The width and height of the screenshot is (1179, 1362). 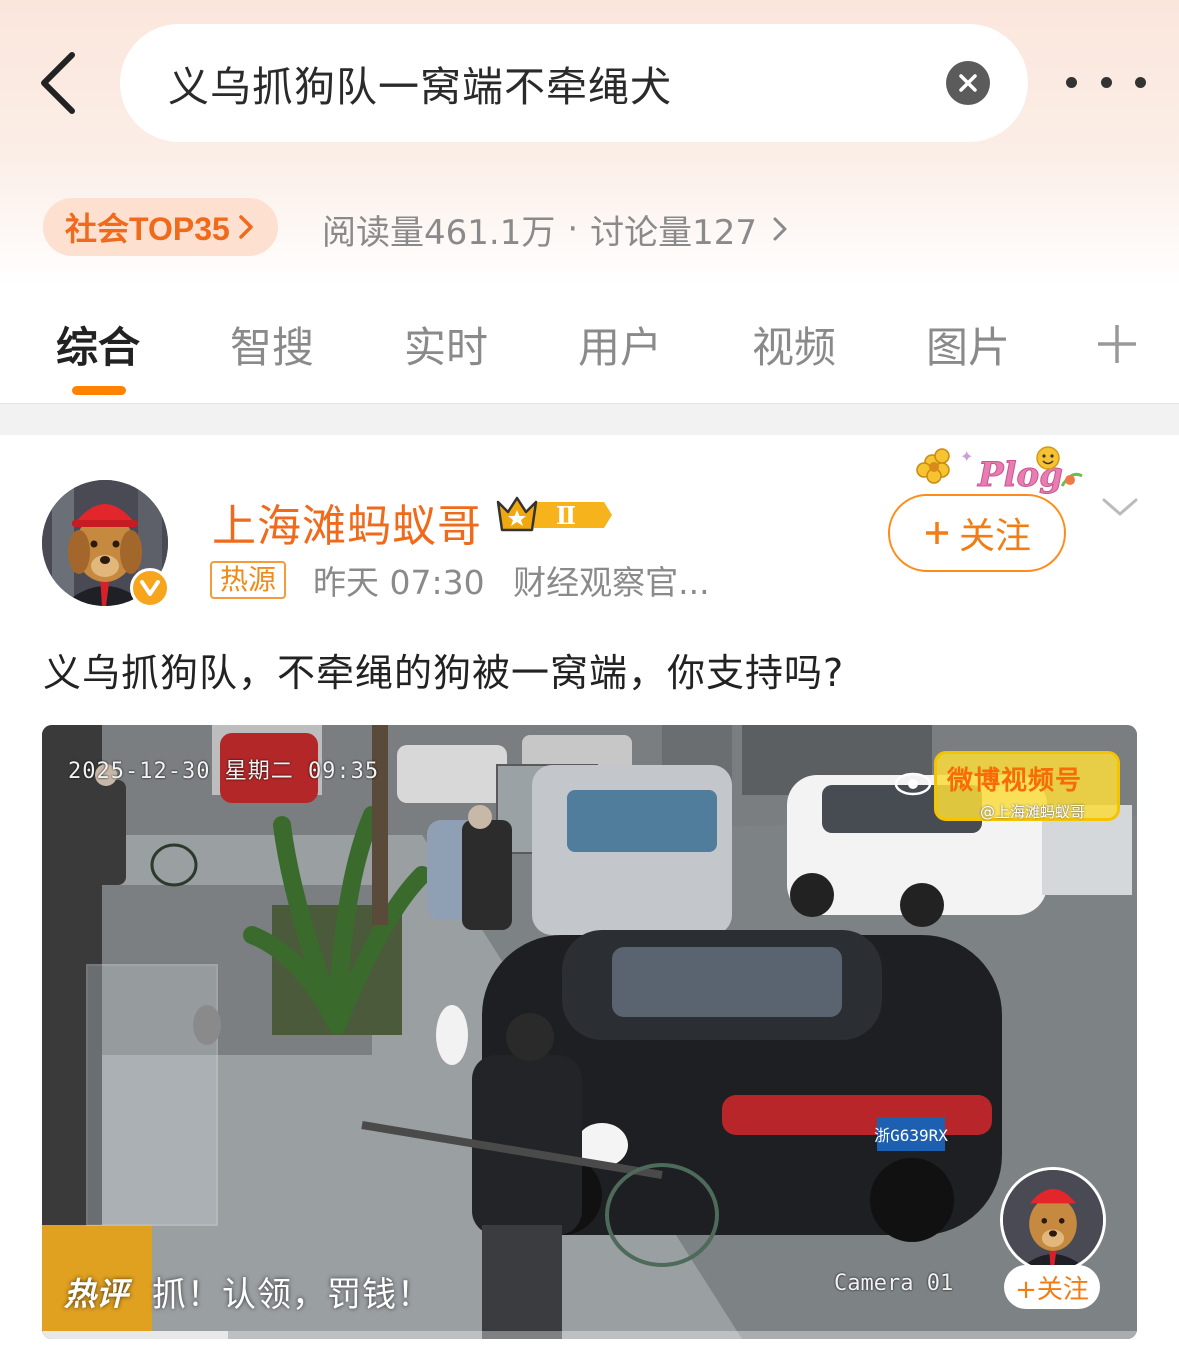 What do you see at coordinates (589, 1335) in the screenshot?
I see `video-progress-bar` at bounding box center [589, 1335].